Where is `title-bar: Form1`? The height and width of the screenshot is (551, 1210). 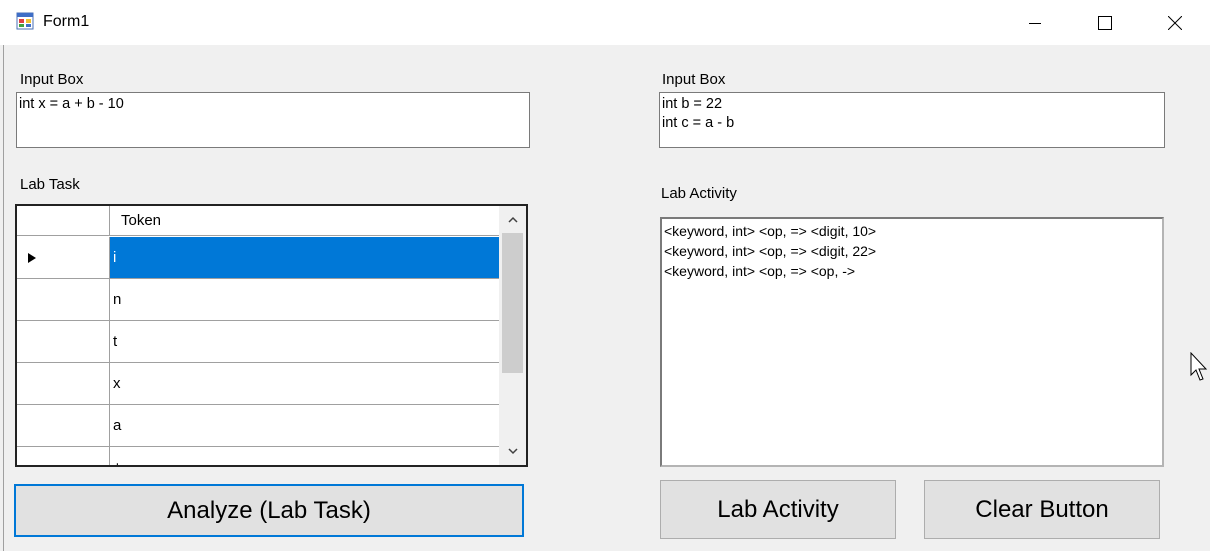
title-bar: Form1 is located at coordinates (605, 22).